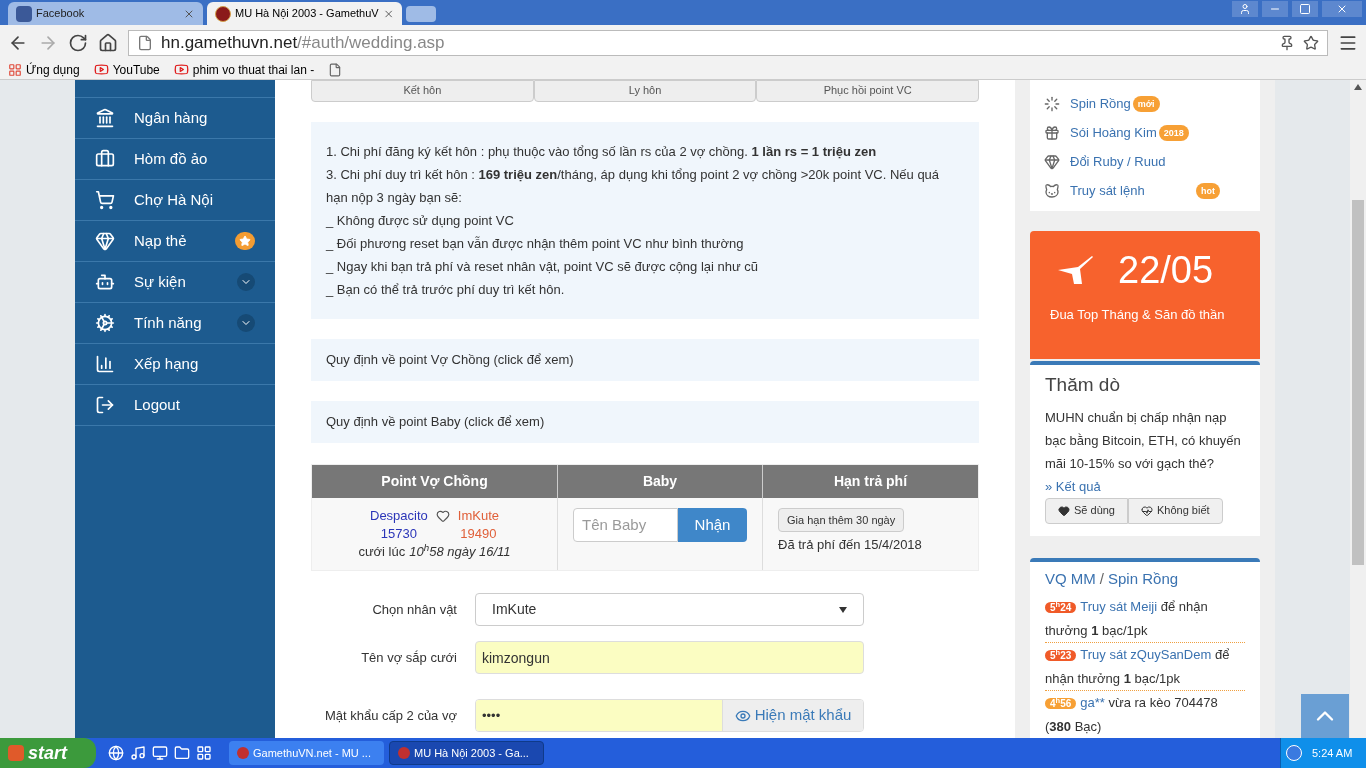  What do you see at coordinates (1138, 315) in the screenshot?
I see `event-text: Đua Top Tháng & Săn đồ thần` at bounding box center [1138, 315].